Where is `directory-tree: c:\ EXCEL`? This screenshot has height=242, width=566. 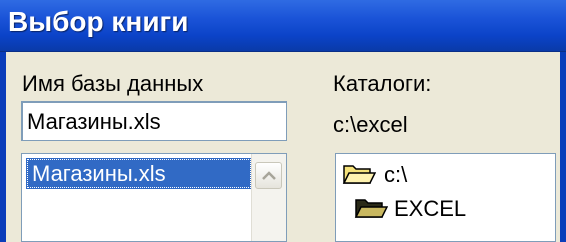 directory-tree: c:\ EXCEL is located at coordinates (445, 197).